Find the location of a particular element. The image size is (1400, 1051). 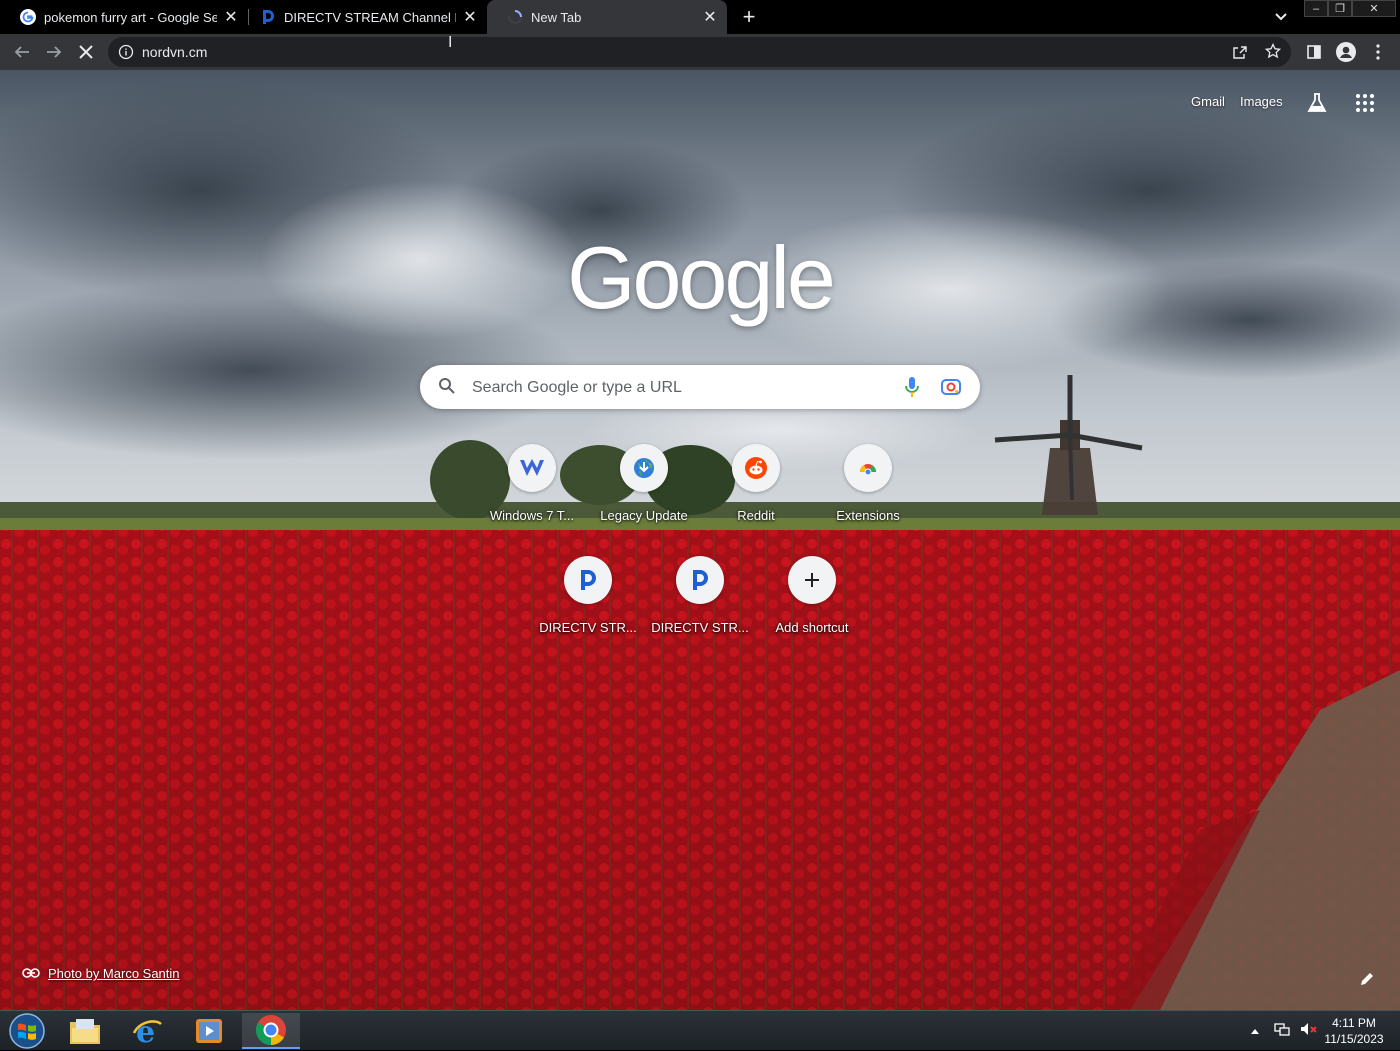

windows-taskbar: e 4:11 PM 11/15/2023 is located at coordinates (700, 1030).